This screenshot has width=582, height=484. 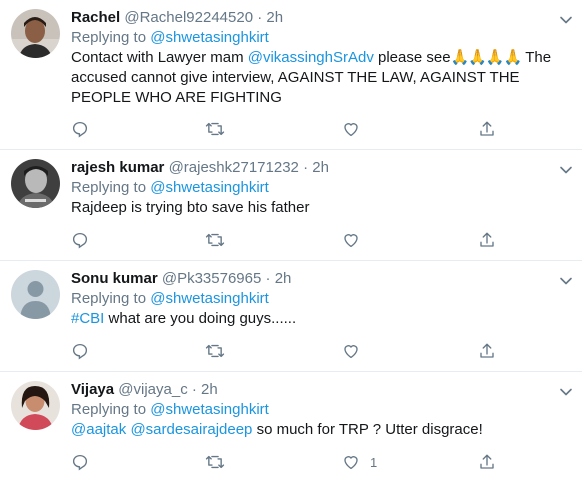 I want to click on mention-link: @aajtak, so click(x=98, y=429).